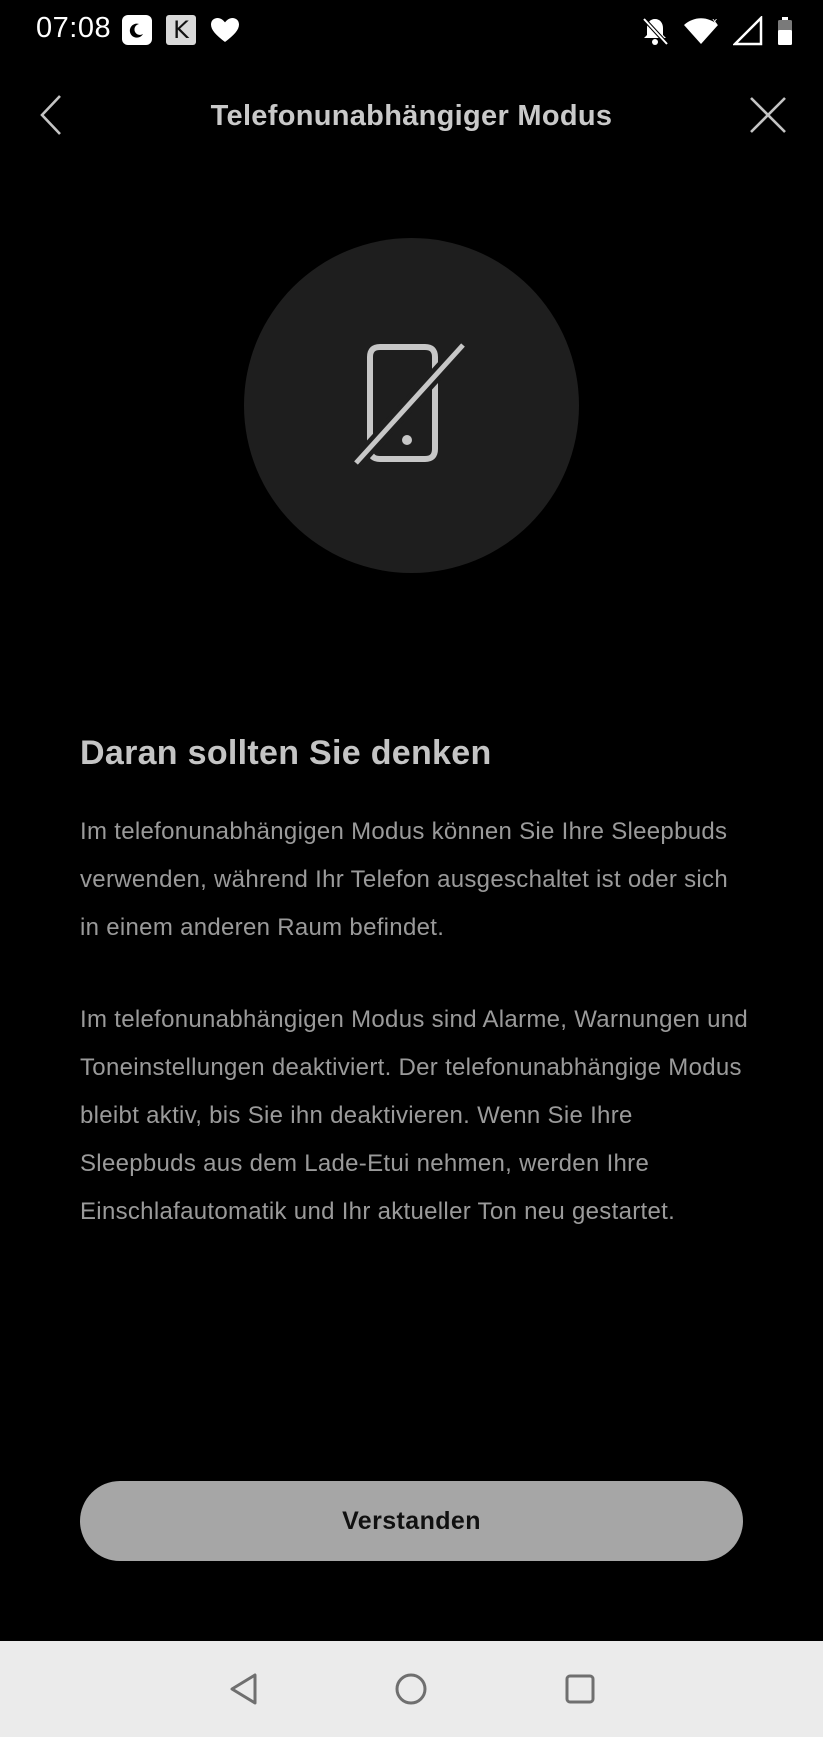 The image size is (823, 1737). I want to click on close-button, so click(768, 115).